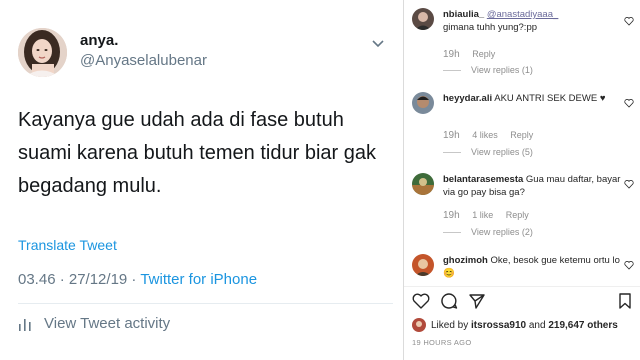 The image size is (640, 360). Describe the element at coordinates (502, 70) in the screenshot. I see `view-replies-label: View replies (1)` at that location.